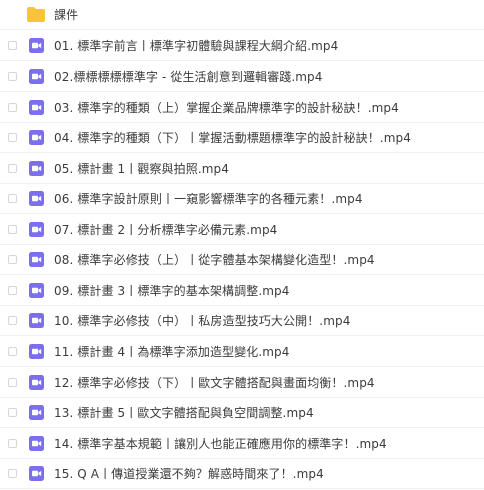 This screenshot has width=484, height=490. What do you see at coordinates (172, 352) in the screenshot?
I see `file-name: 11. 標計畫 4丨為標準字添加造型變化.mp4` at bounding box center [172, 352].